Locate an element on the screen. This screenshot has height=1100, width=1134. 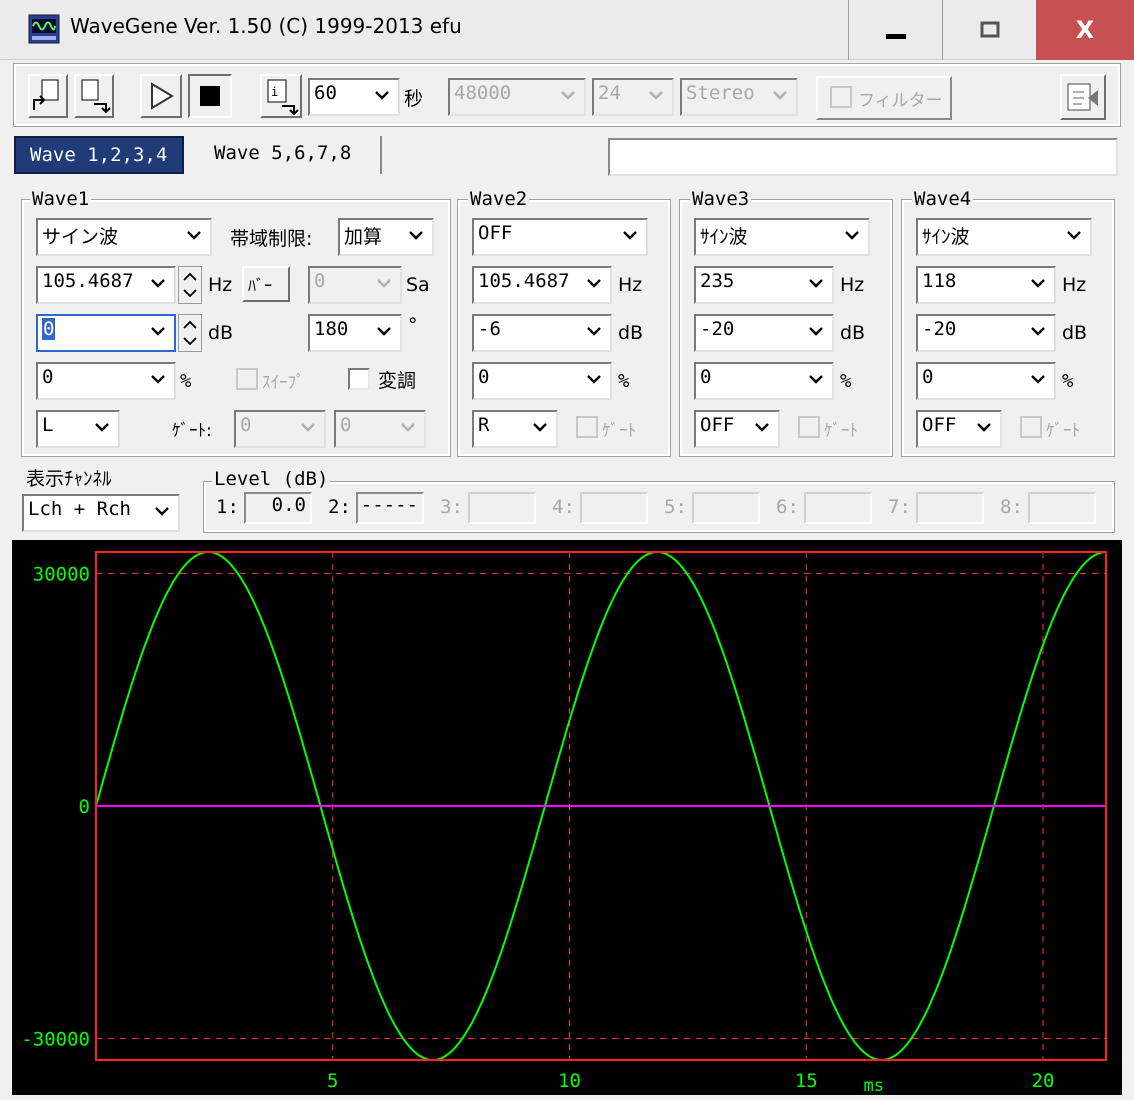
wave3-offset-select: 0 is located at coordinates (764, 381).